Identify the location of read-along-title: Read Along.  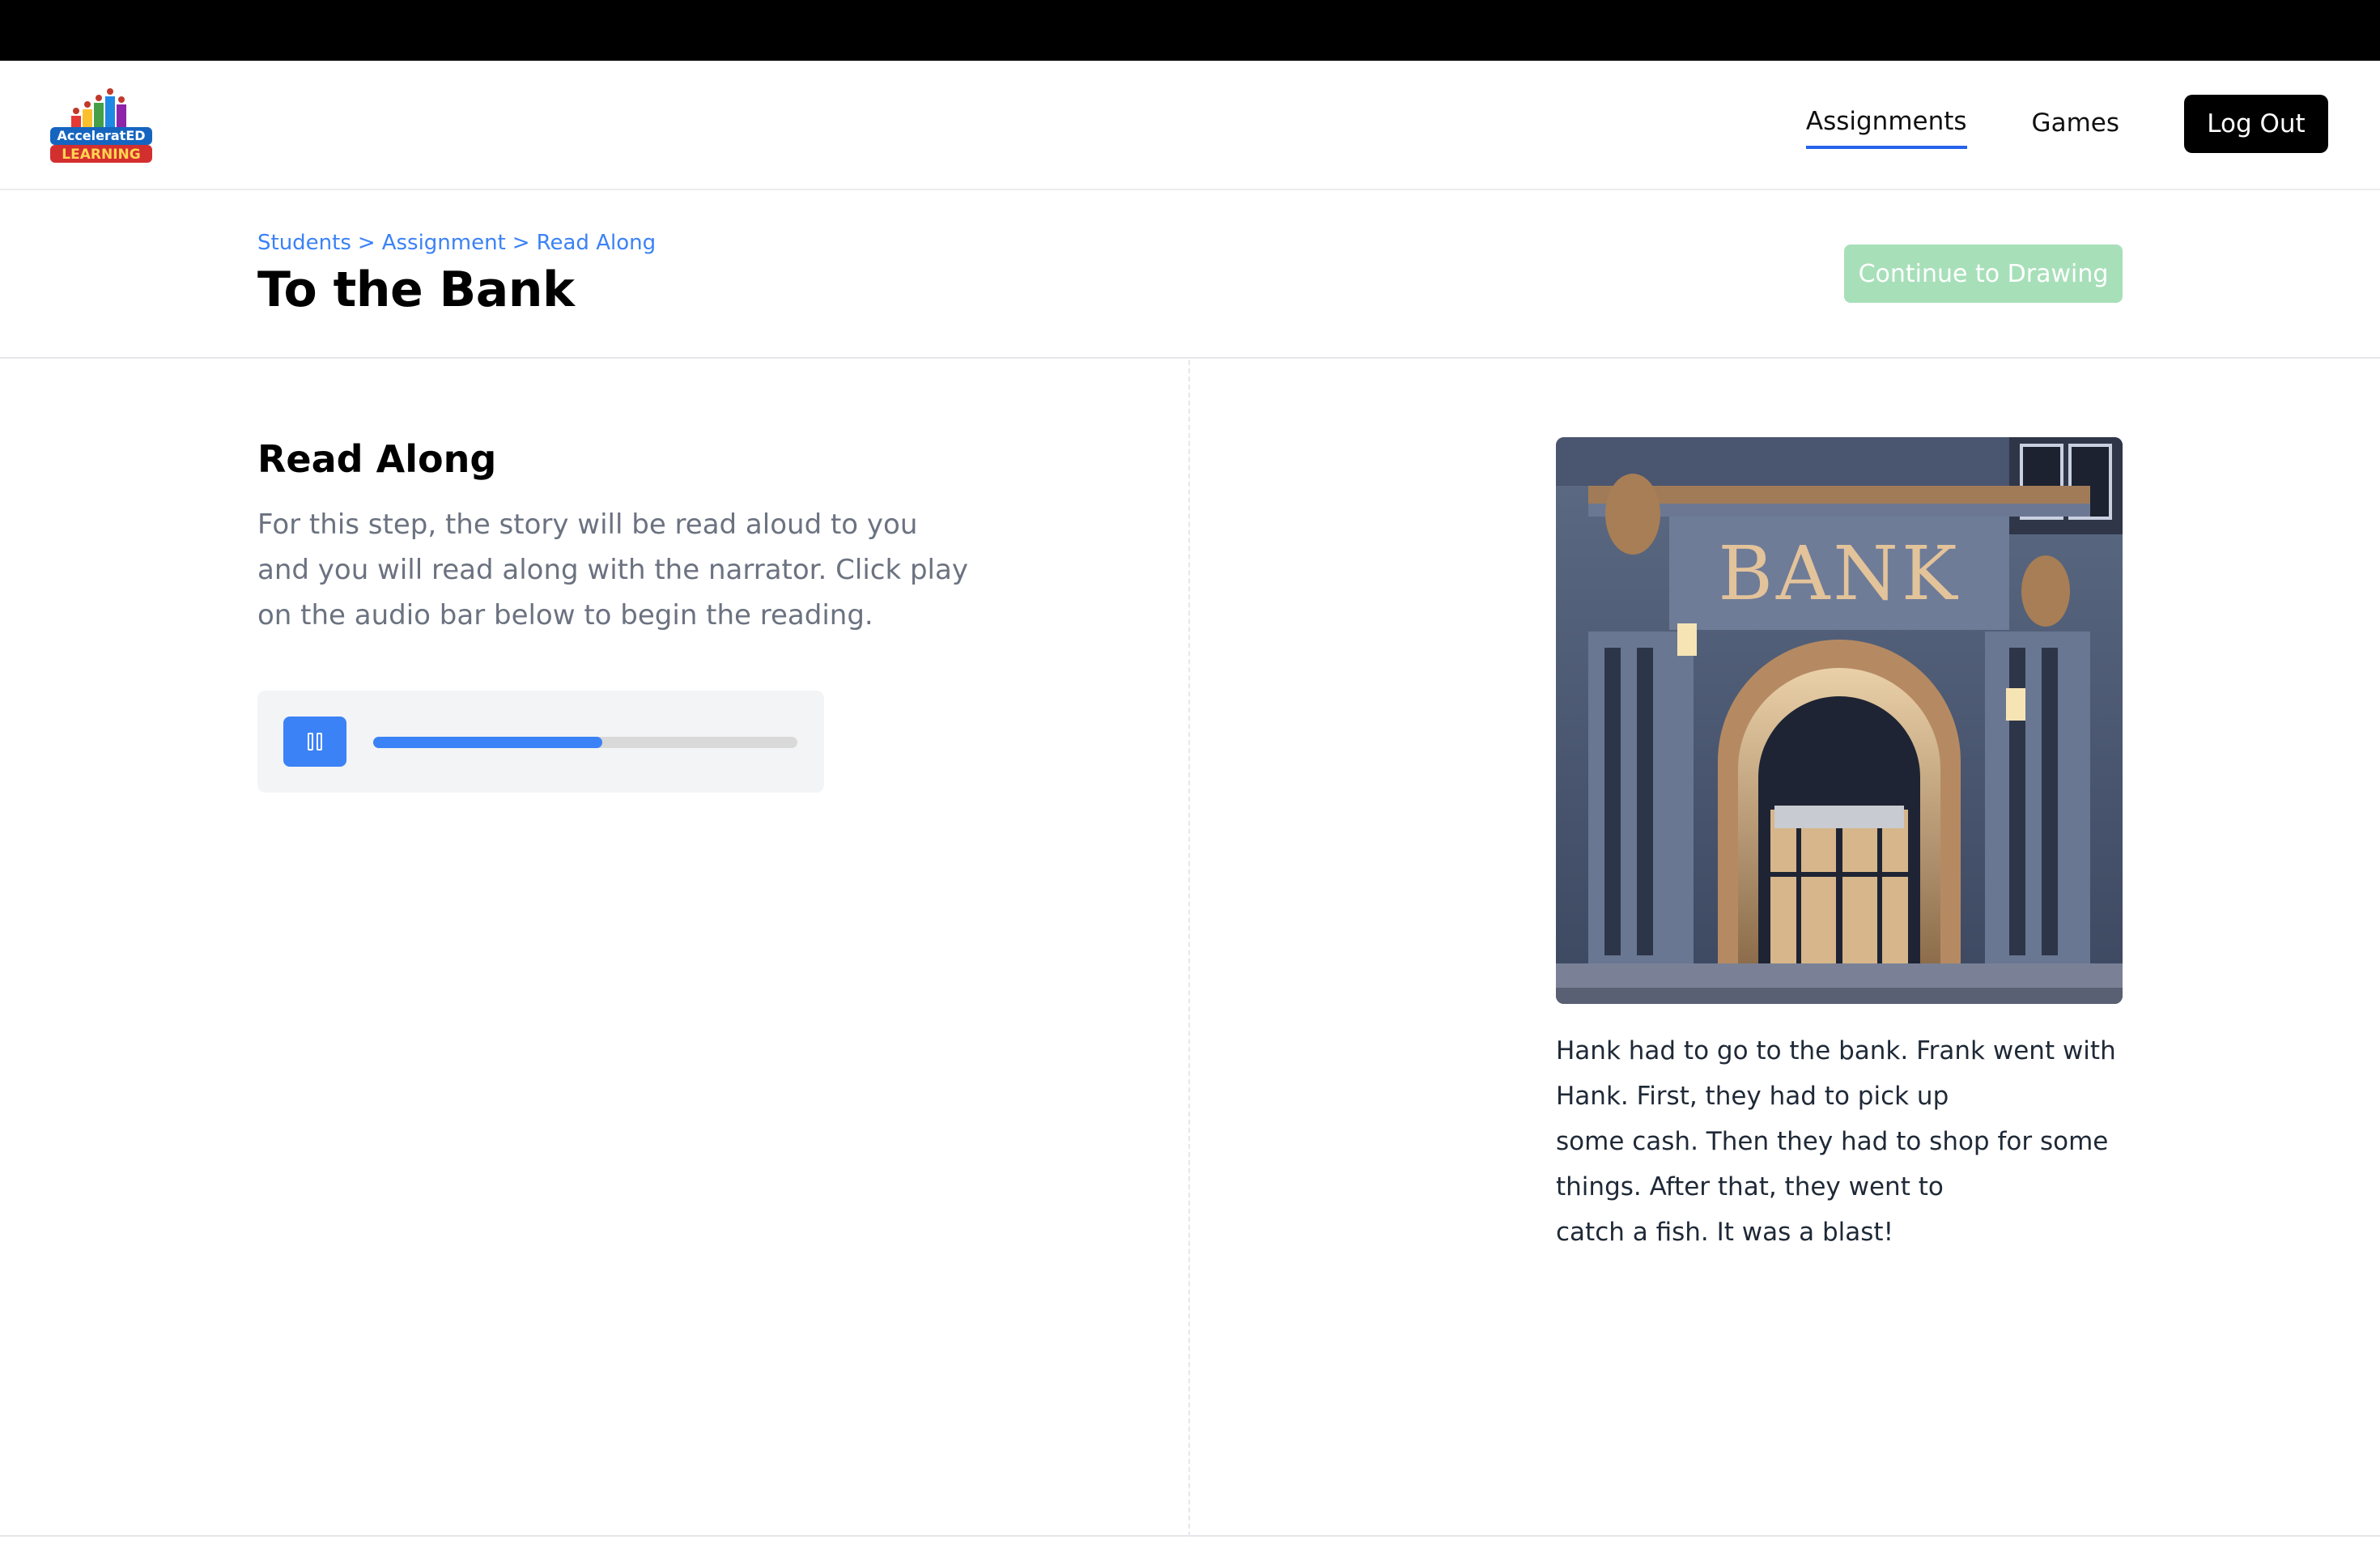
(377, 459).